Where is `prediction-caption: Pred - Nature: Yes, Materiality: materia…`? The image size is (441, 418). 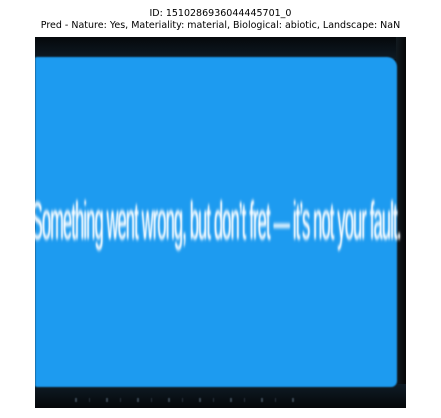 prediction-caption: Pred - Nature: Yes, Materiality: materia… is located at coordinates (220, 25).